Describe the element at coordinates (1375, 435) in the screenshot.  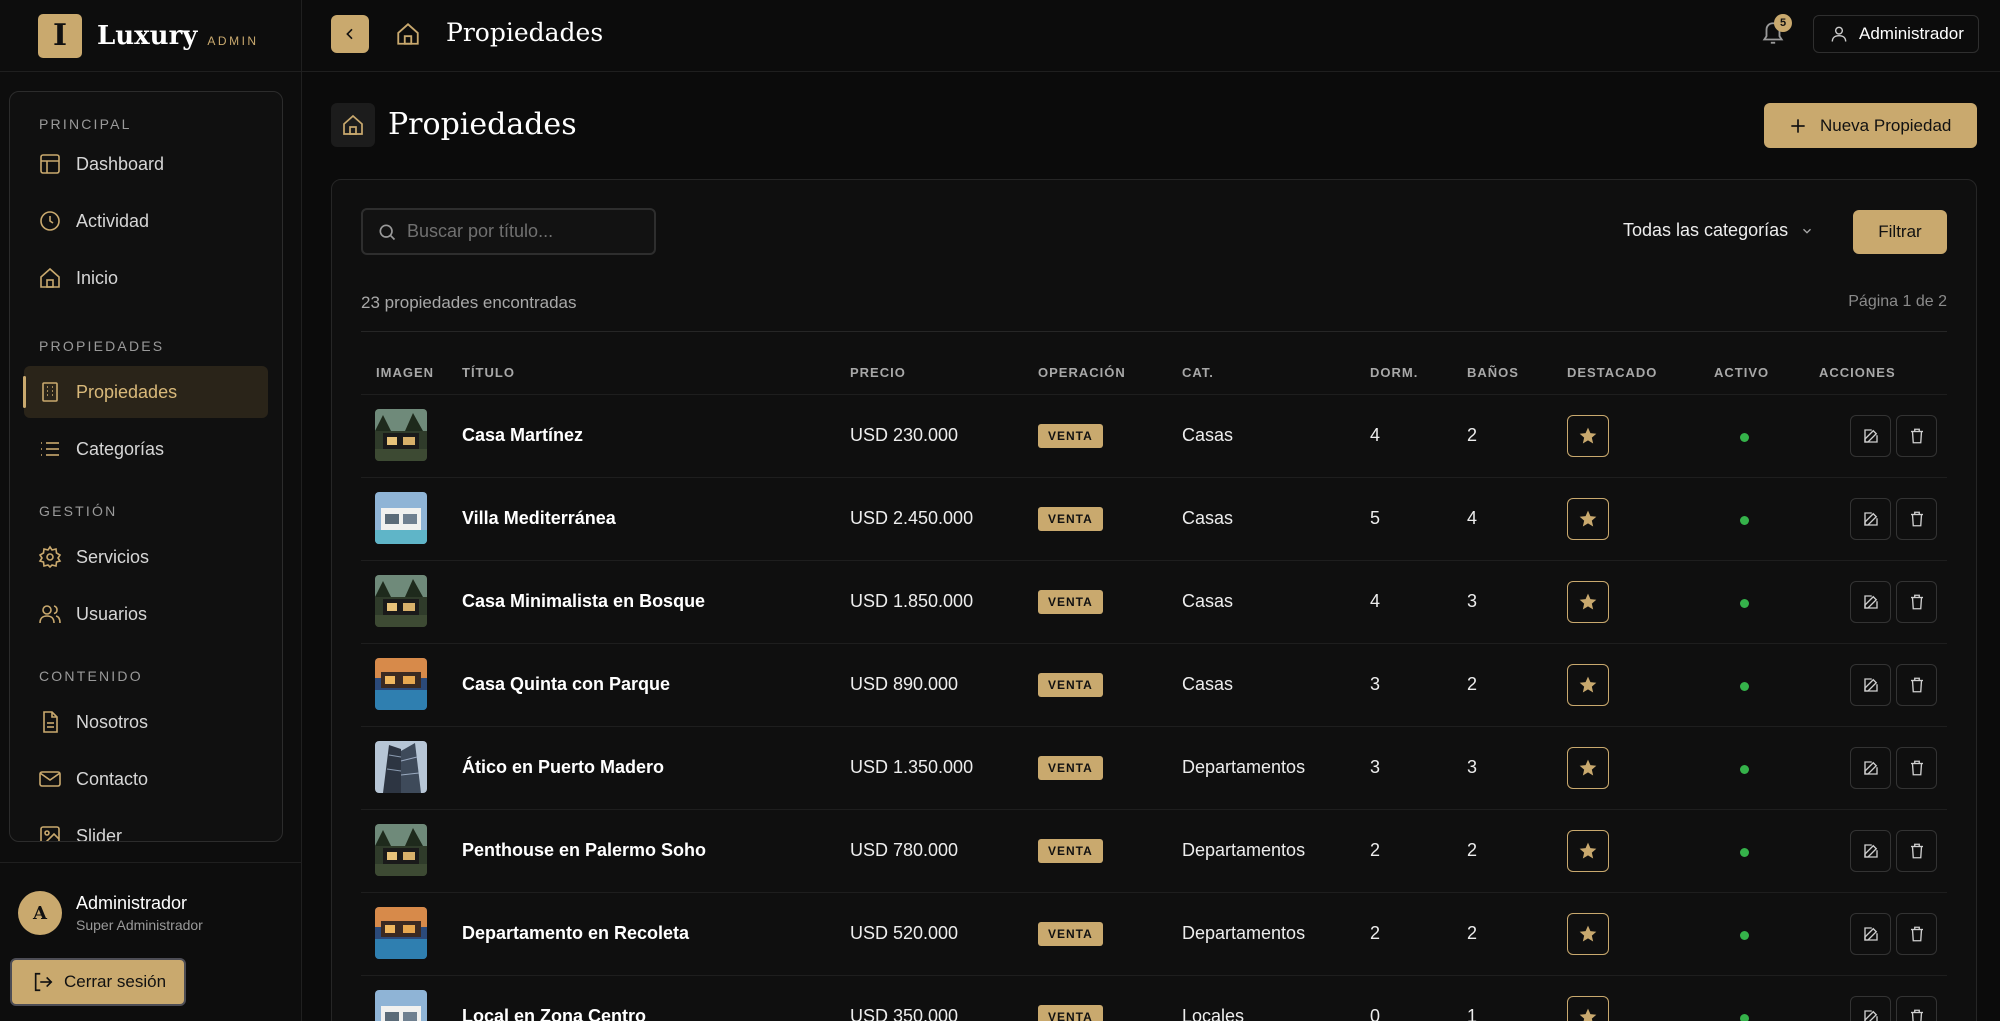
I see `property-bedrooms: 4` at that location.